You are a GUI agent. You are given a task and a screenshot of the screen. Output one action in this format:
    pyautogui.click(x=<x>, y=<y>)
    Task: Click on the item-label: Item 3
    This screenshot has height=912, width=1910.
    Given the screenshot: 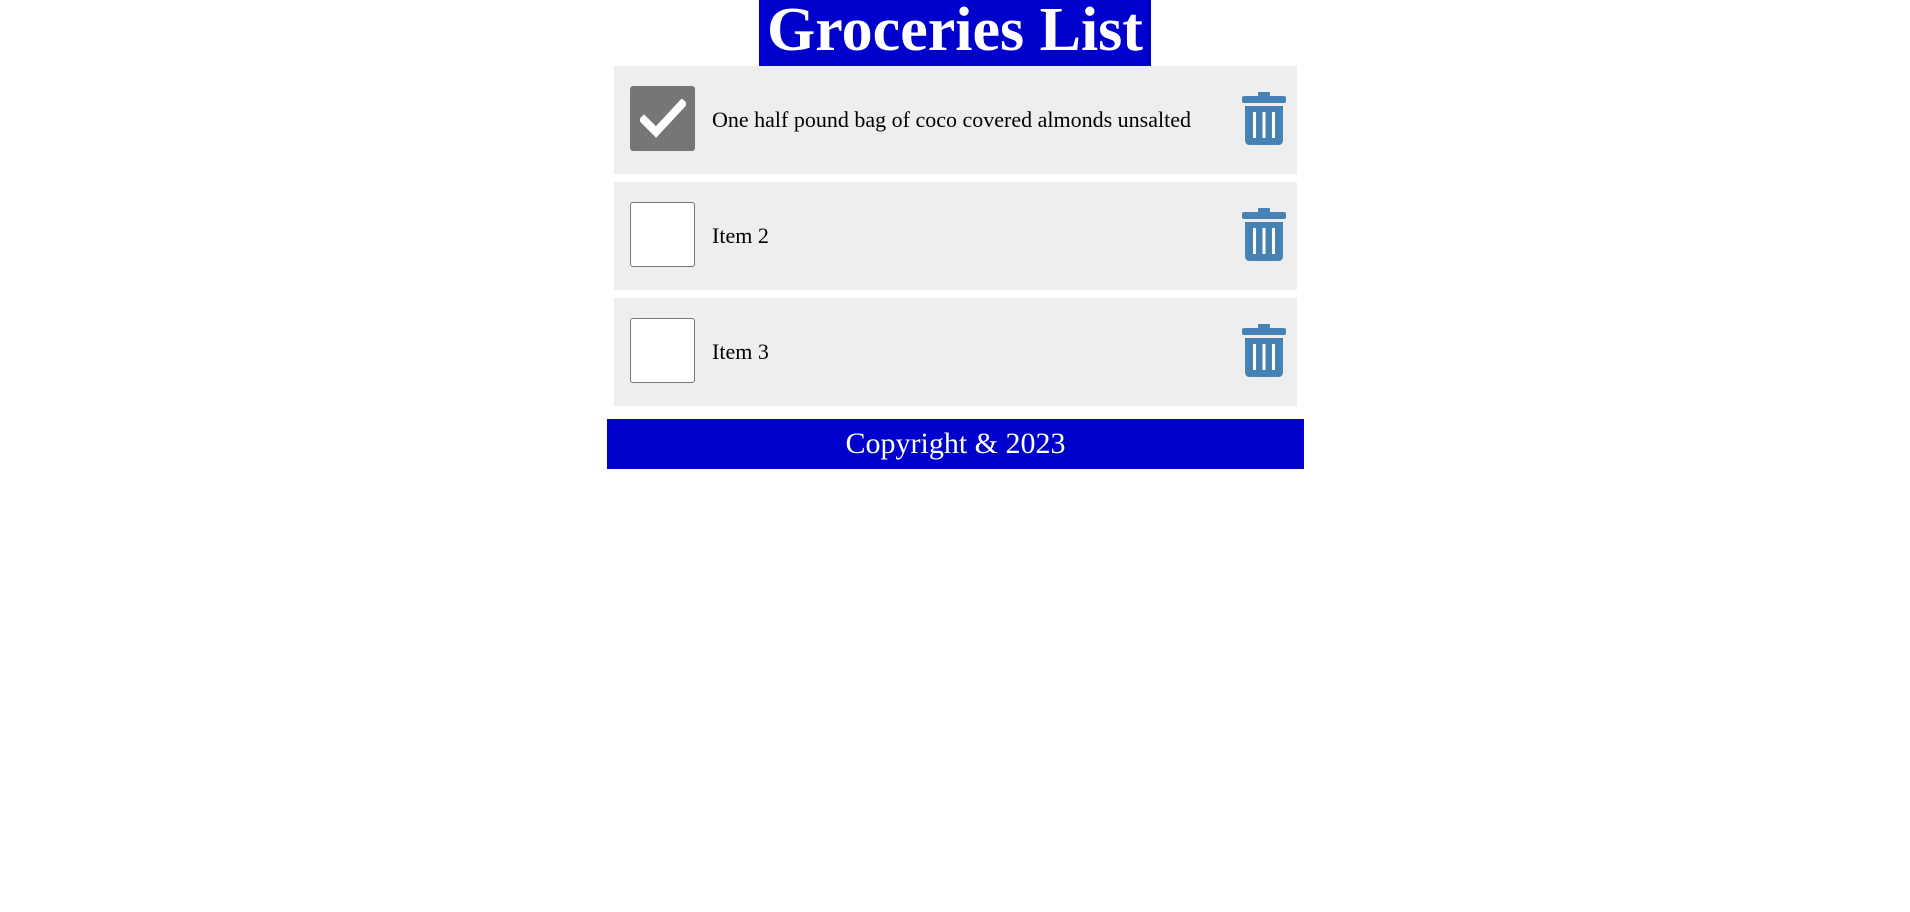 What is the action you would take?
    pyautogui.click(x=740, y=351)
    